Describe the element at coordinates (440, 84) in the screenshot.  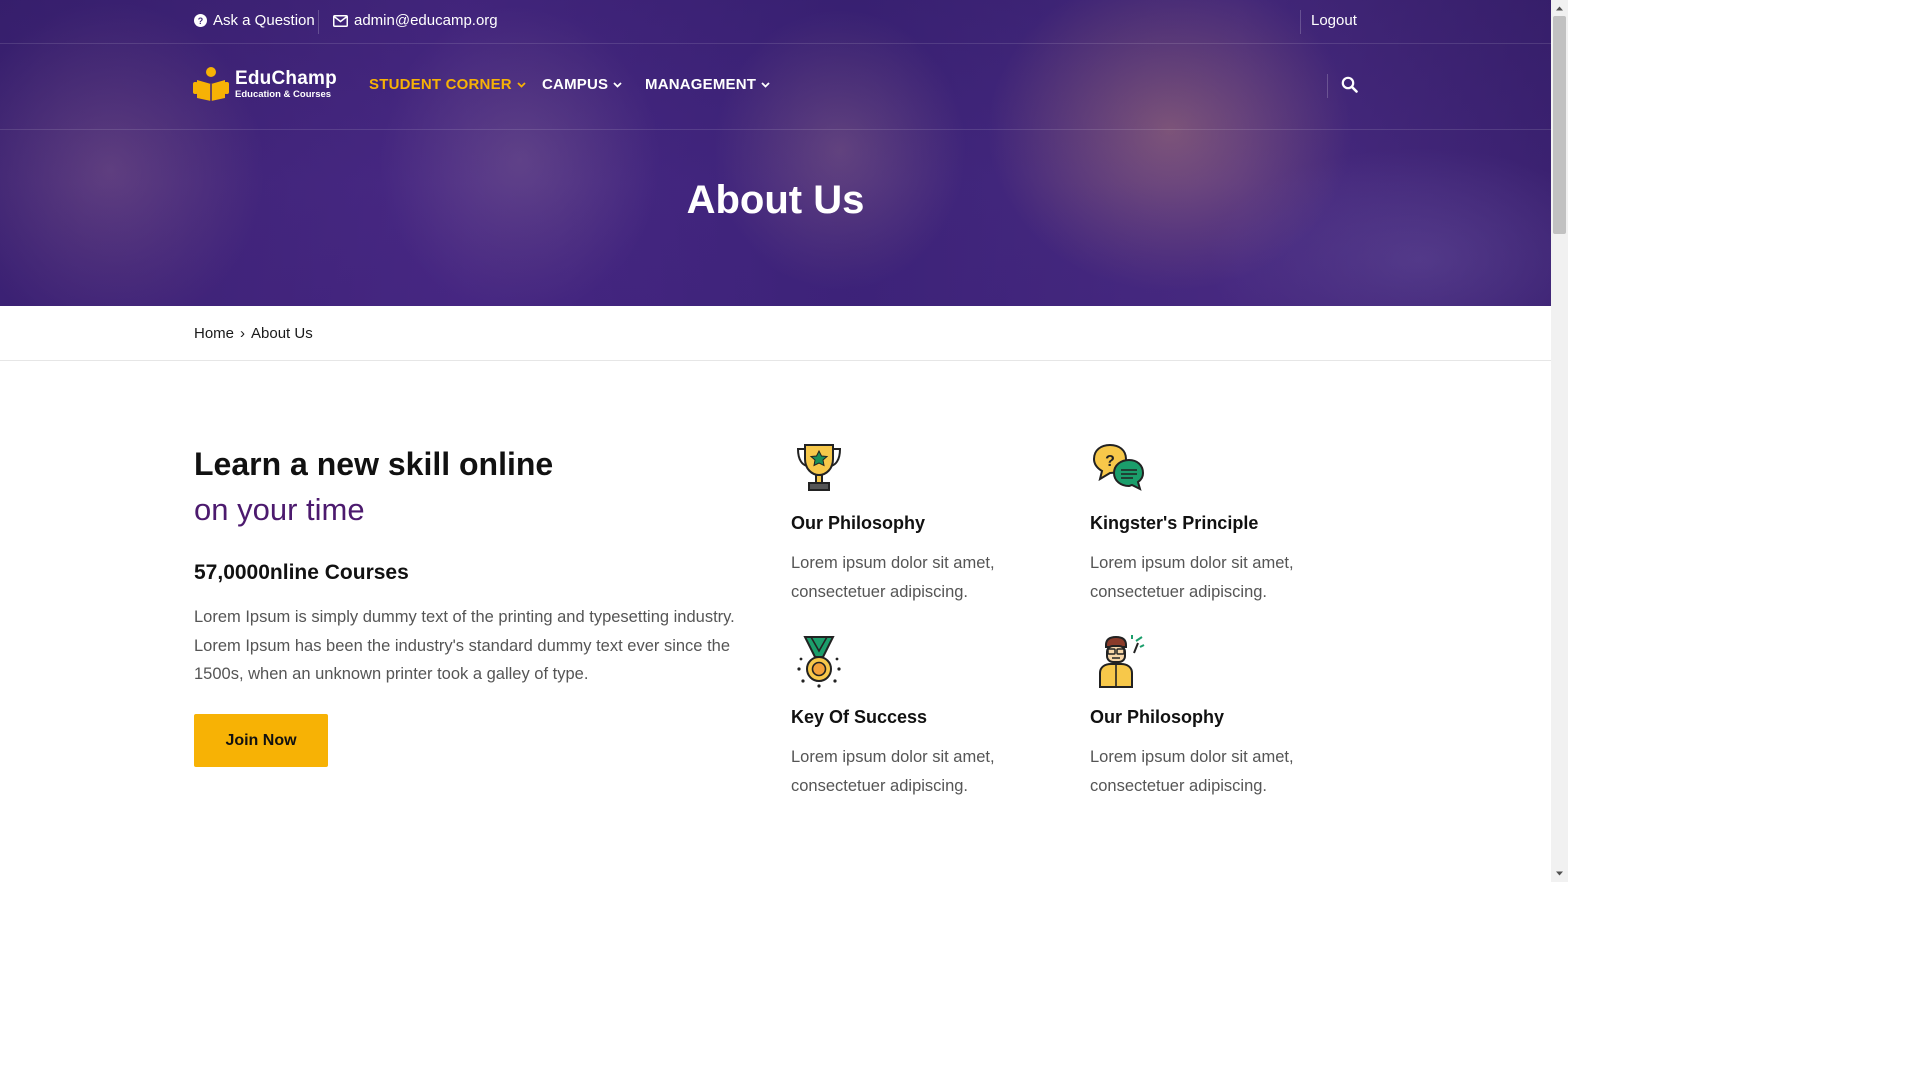
I see `nav-student-corner-label: STUDENT CORNER` at that location.